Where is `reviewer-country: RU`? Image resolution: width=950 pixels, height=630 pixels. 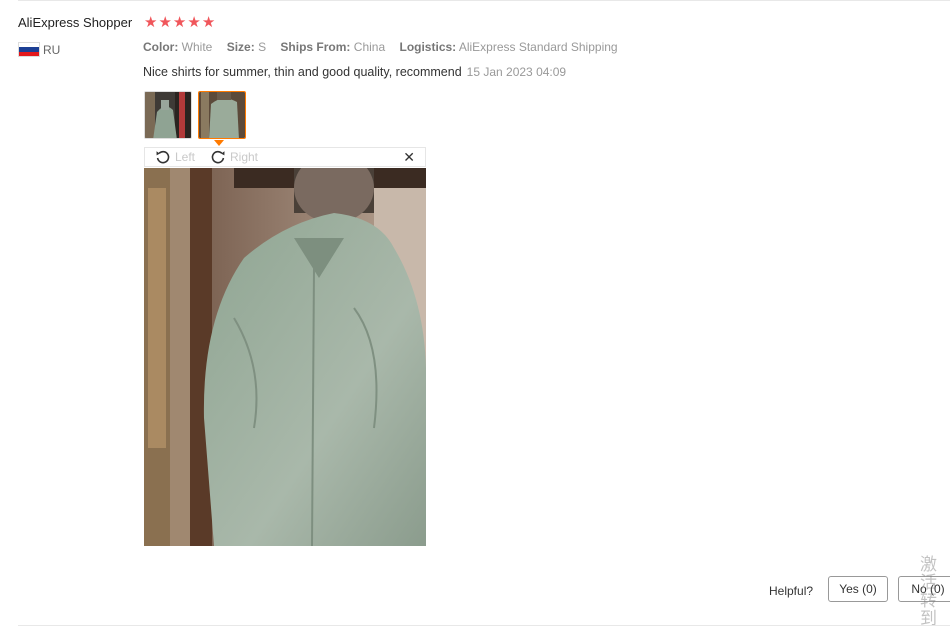 reviewer-country: RU is located at coordinates (39, 49).